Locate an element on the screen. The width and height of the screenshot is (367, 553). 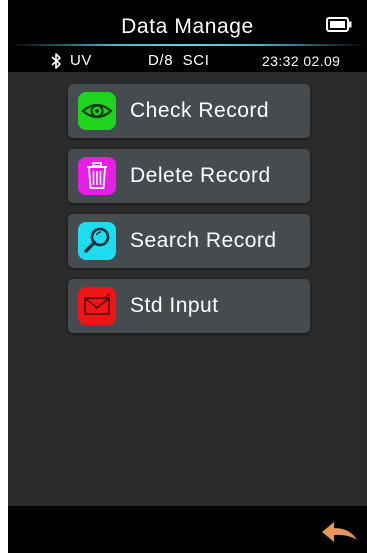
status-bar: UV D/8 SCI 23:32 02.09 is located at coordinates (187, 61).